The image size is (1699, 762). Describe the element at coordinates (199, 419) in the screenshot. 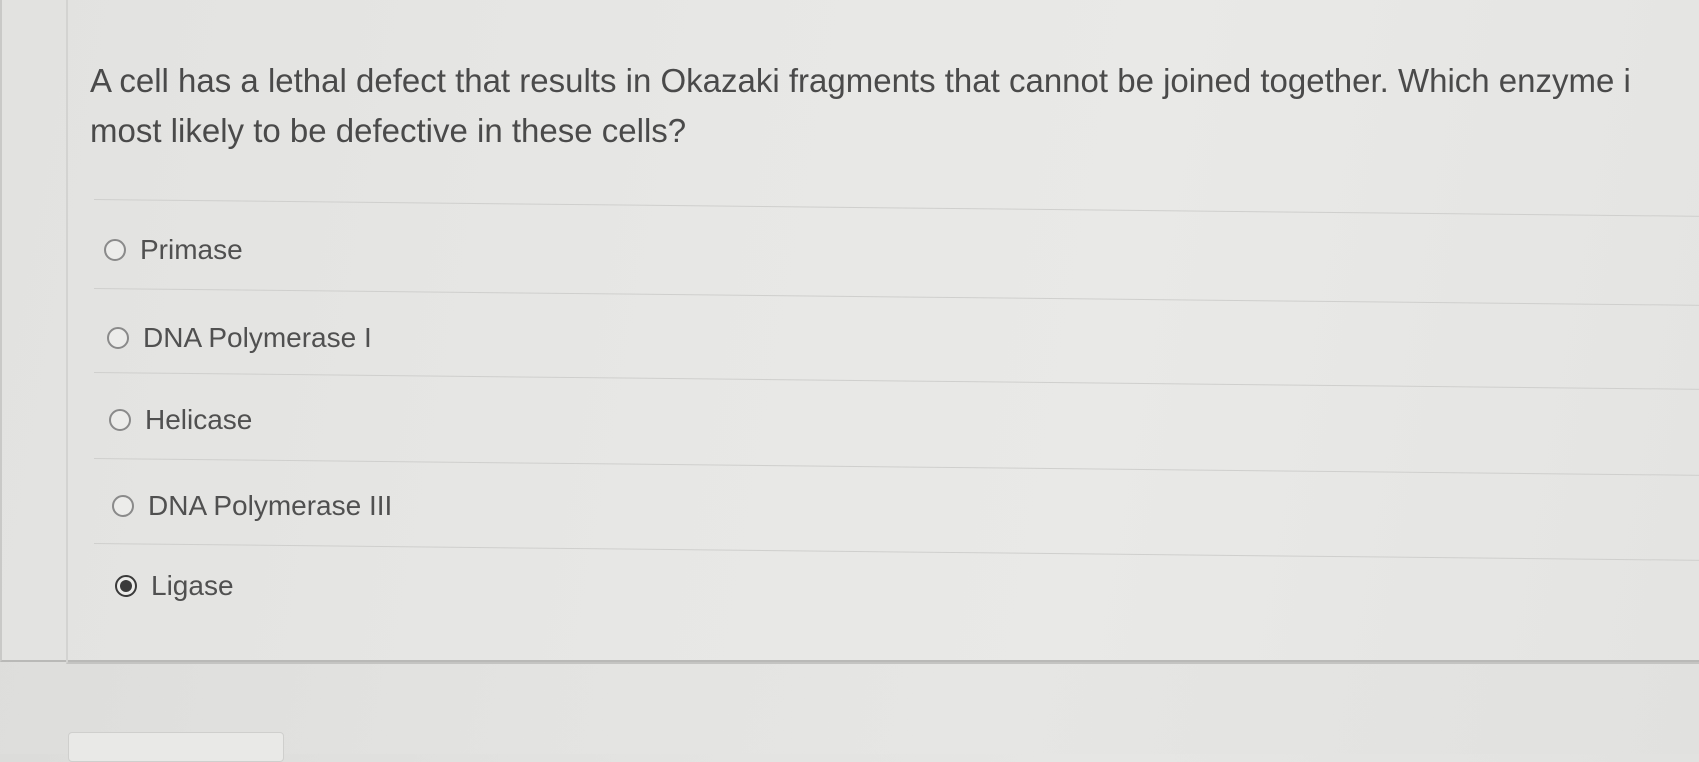

I see `option-label: Helicase` at that location.